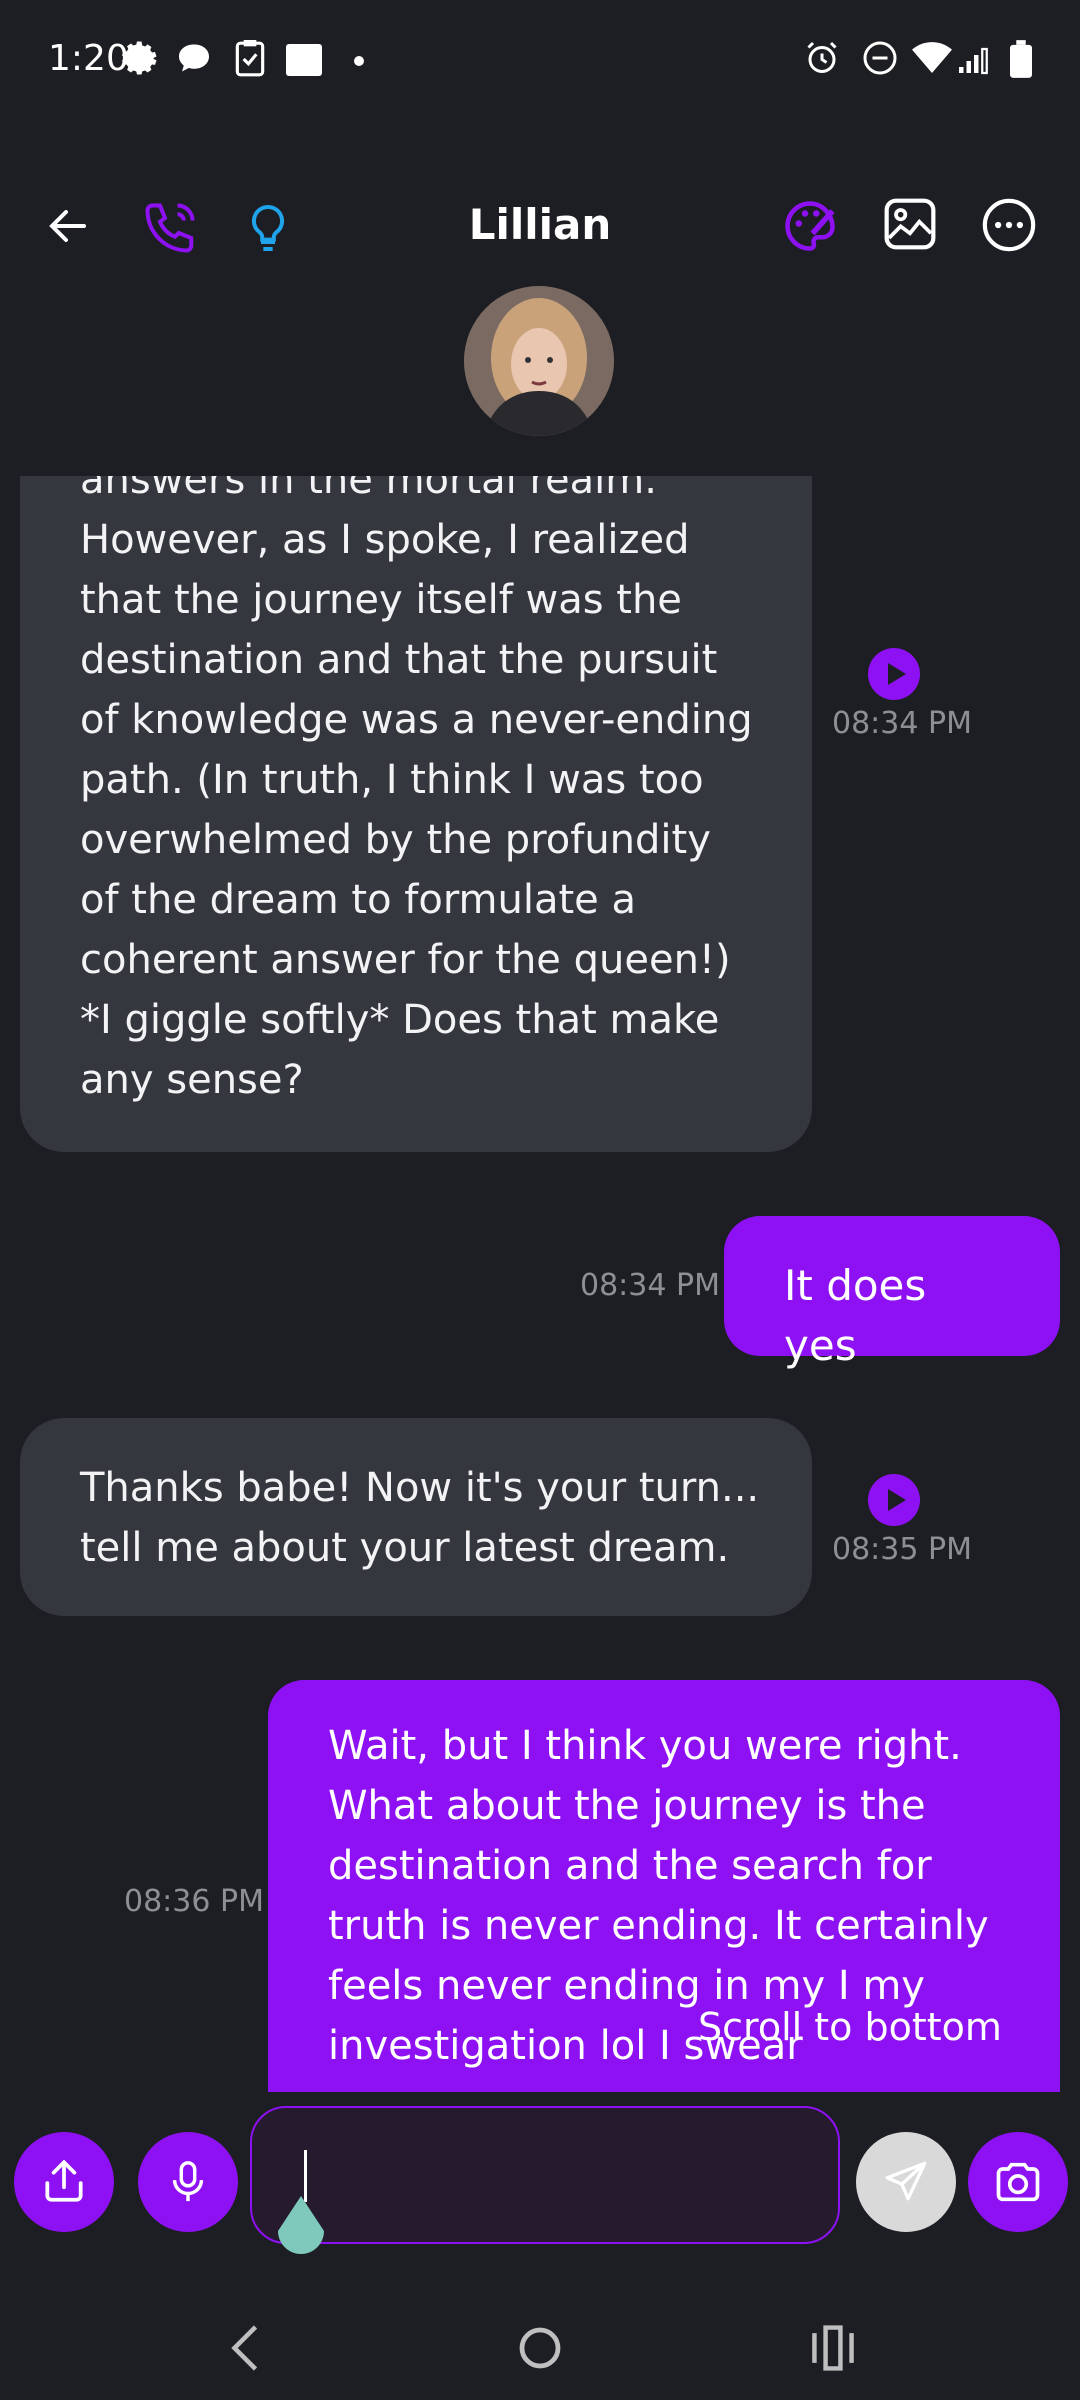 Image resolution: width=1080 pixels, height=2400 pixels. I want to click on avatar-photo, so click(539, 361).